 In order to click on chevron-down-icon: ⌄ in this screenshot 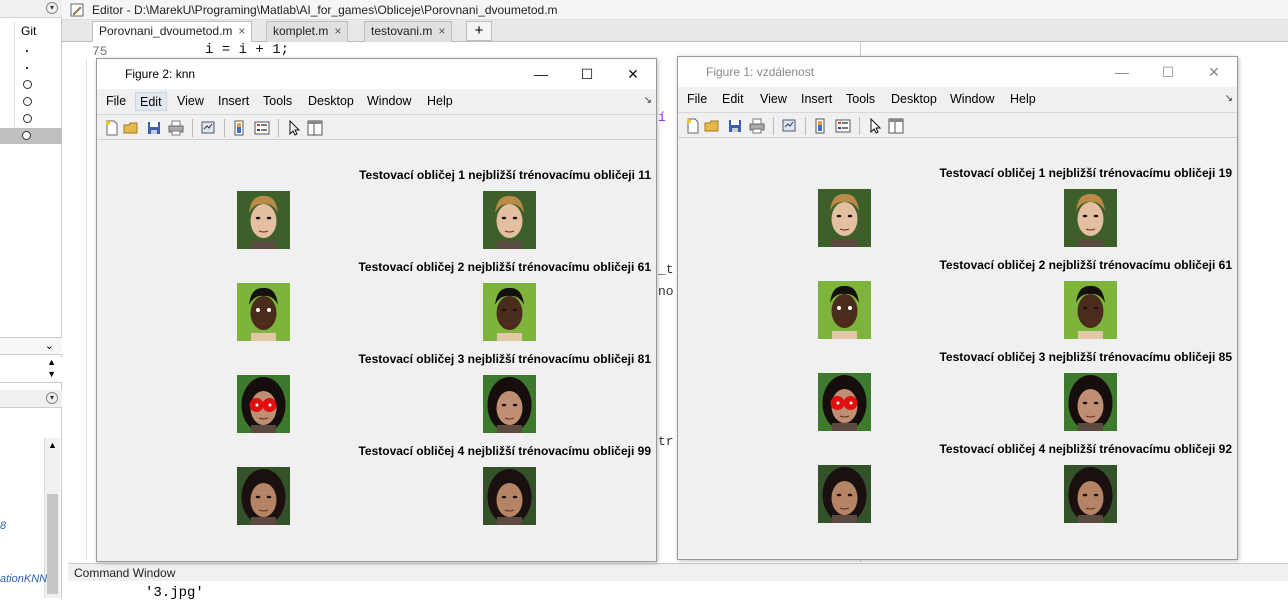, I will do `click(49, 345)`.